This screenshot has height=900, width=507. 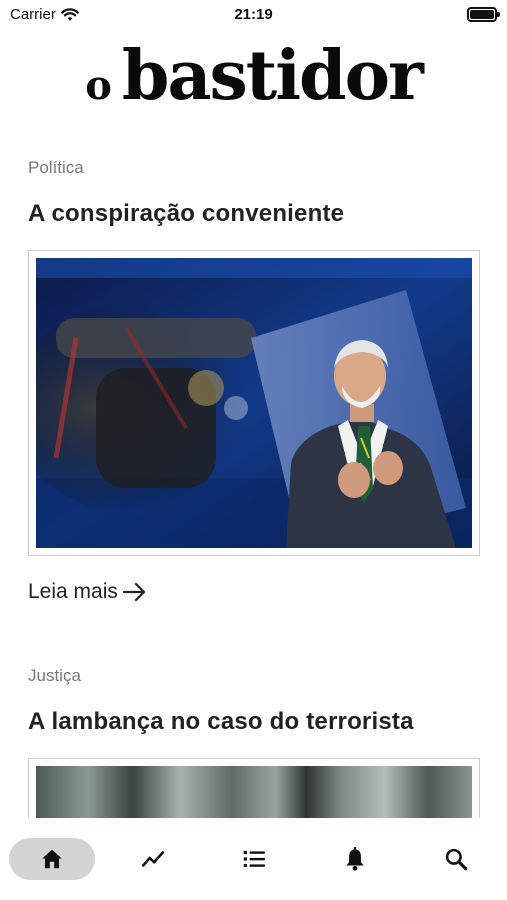 I want to click on tab-search, so click(x=456, y=859).